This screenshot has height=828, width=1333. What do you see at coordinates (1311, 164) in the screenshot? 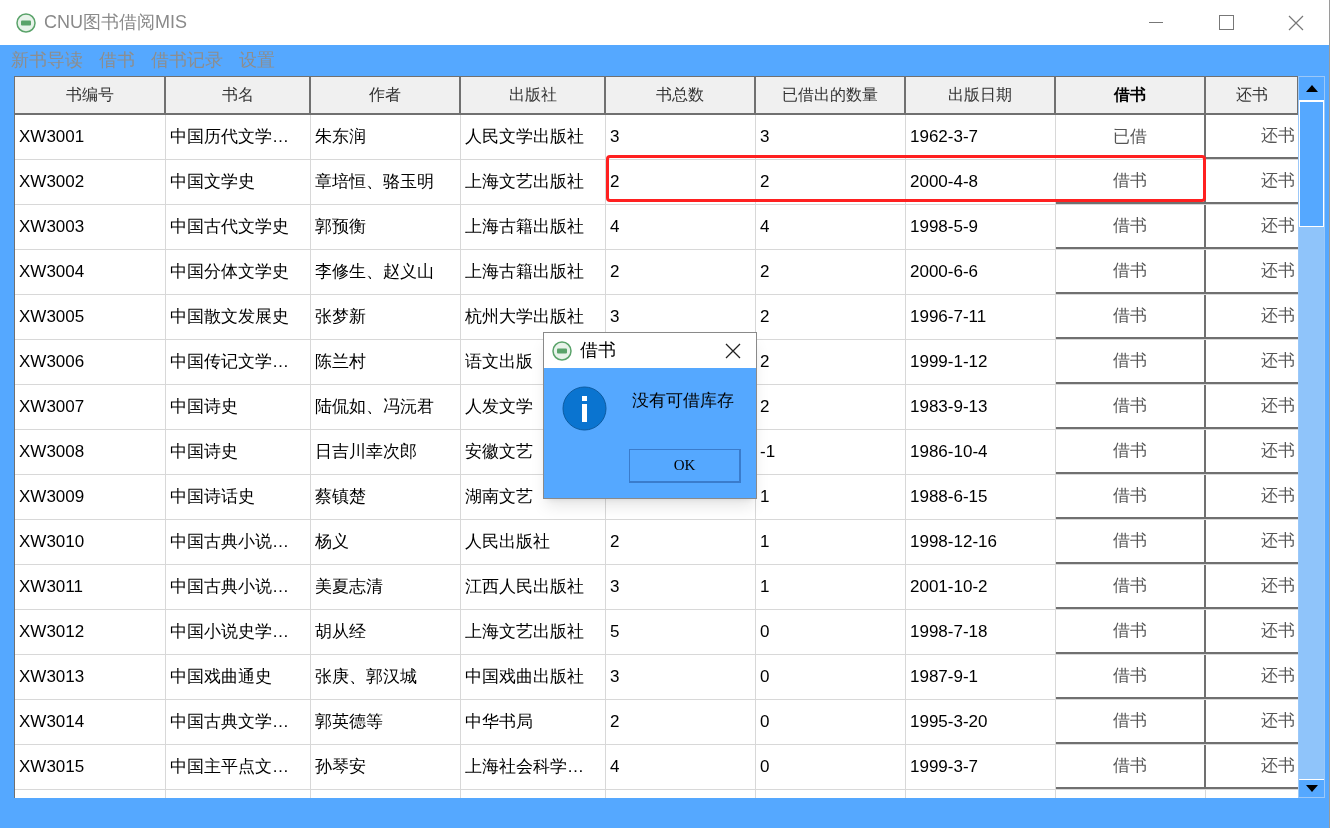
I see `scrollbar-thumb` at bounding box center [1311, 164].